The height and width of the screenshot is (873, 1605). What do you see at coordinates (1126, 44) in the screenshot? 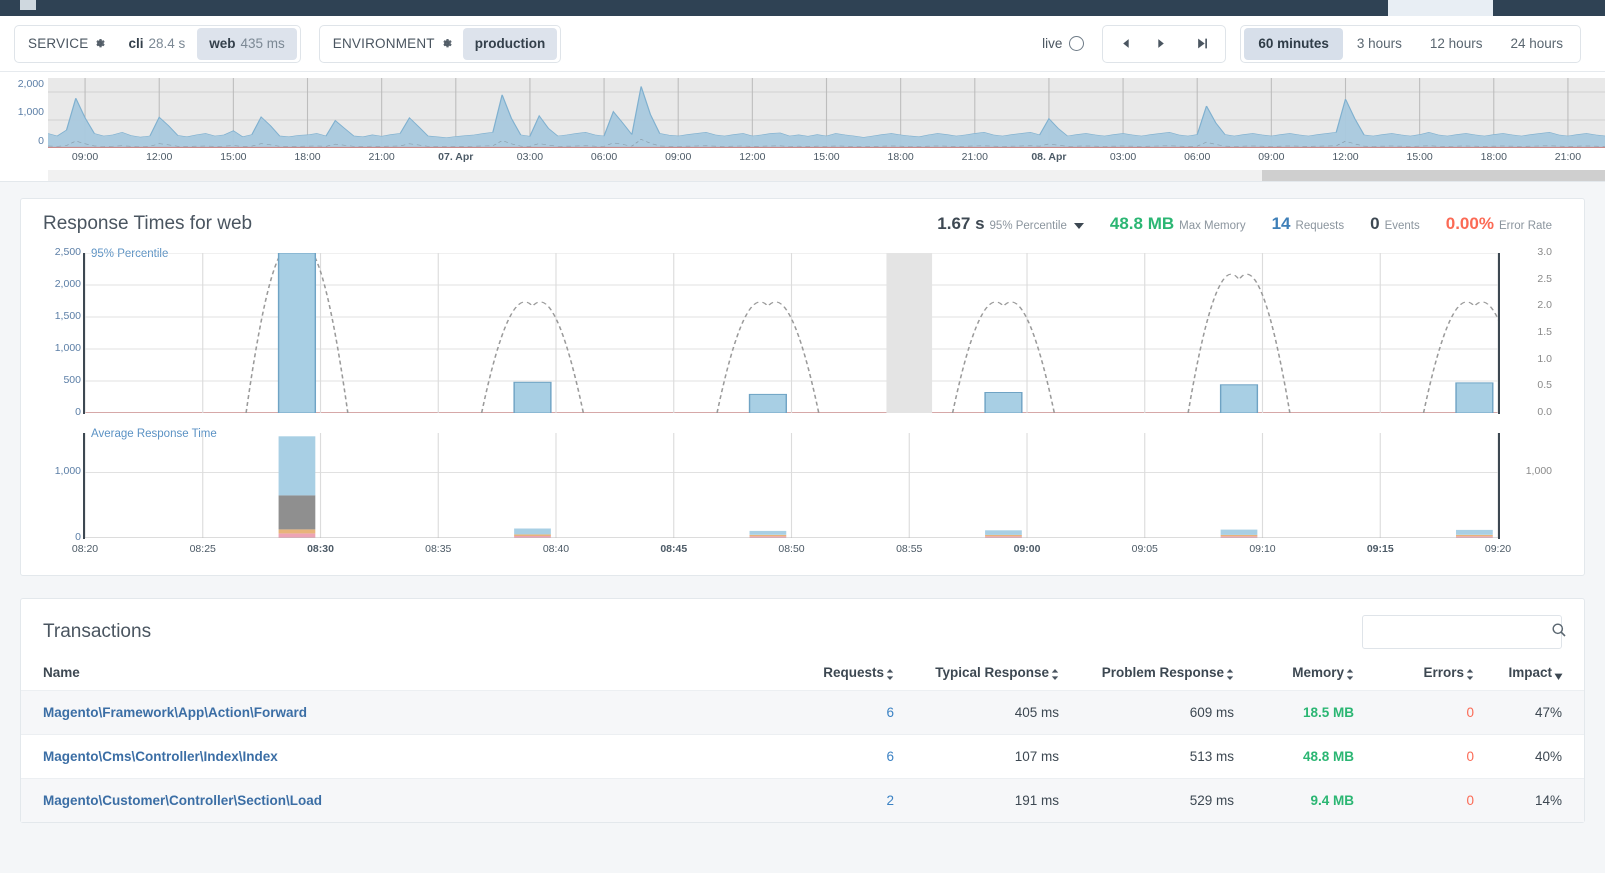
I see `prev-arrow-icon` at bounding box center [1126, 44].